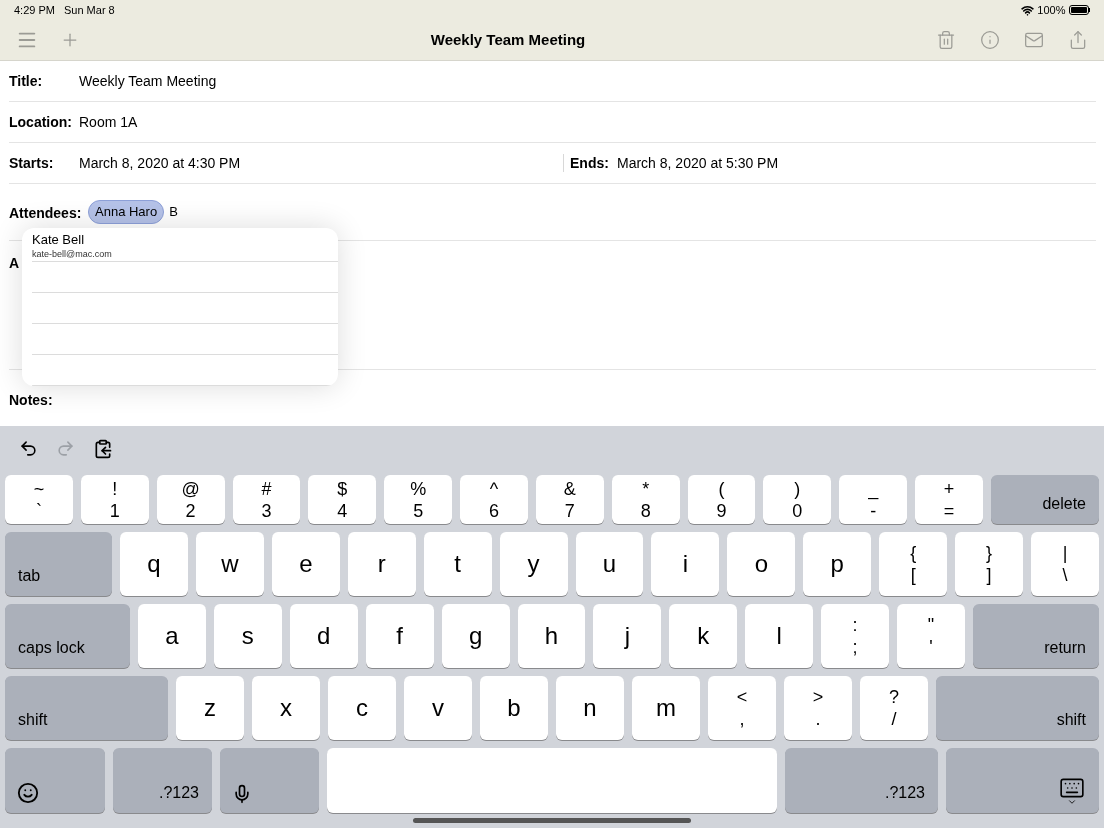  Describe the element at coordinates (818, 708) in the screenshot. I see `keyboard-key: > .` at that location.